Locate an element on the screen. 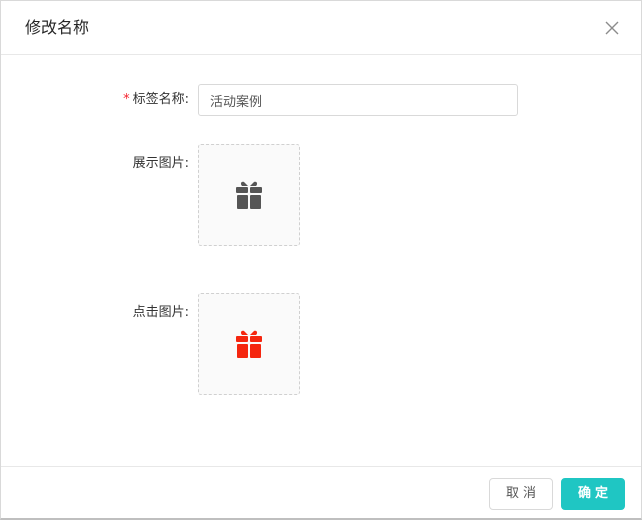  dialog-header: 修改名称 is located at coordinates (321, 28).